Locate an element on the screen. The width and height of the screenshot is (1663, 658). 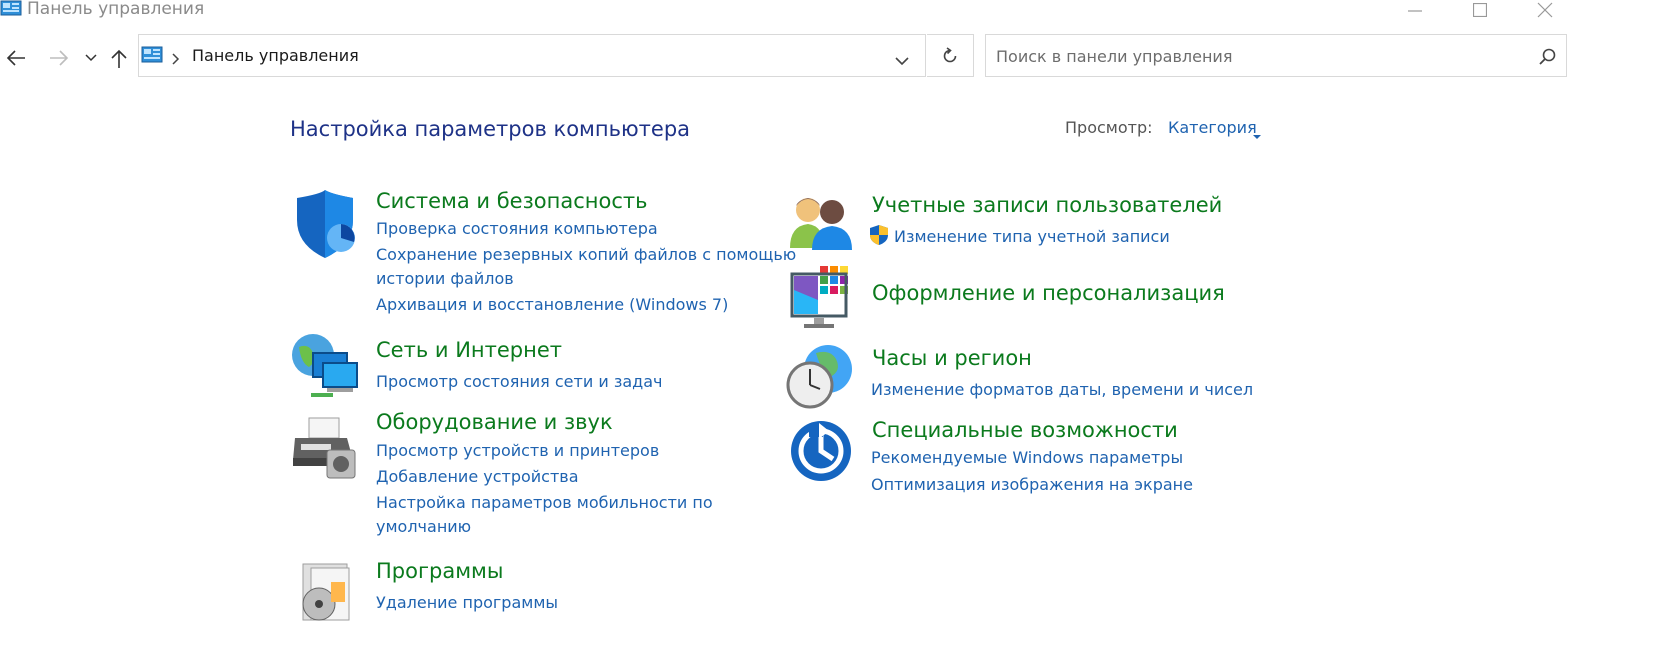
address-dropdown-button is located at coordinates (902, 60).